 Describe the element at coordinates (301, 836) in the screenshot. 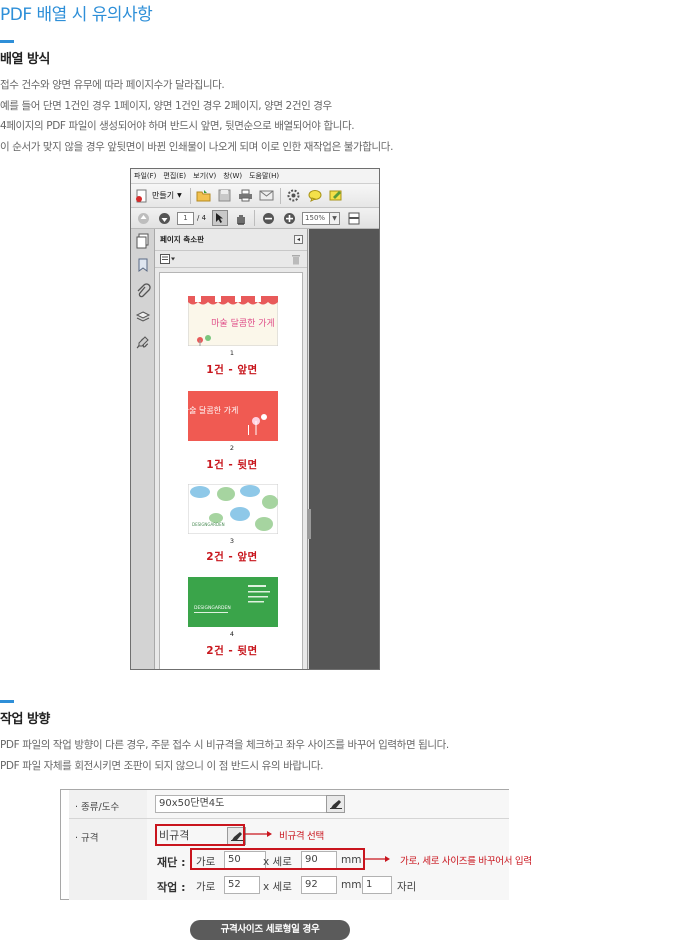

I see `spec-annotation: 비규격 선택` at that location.